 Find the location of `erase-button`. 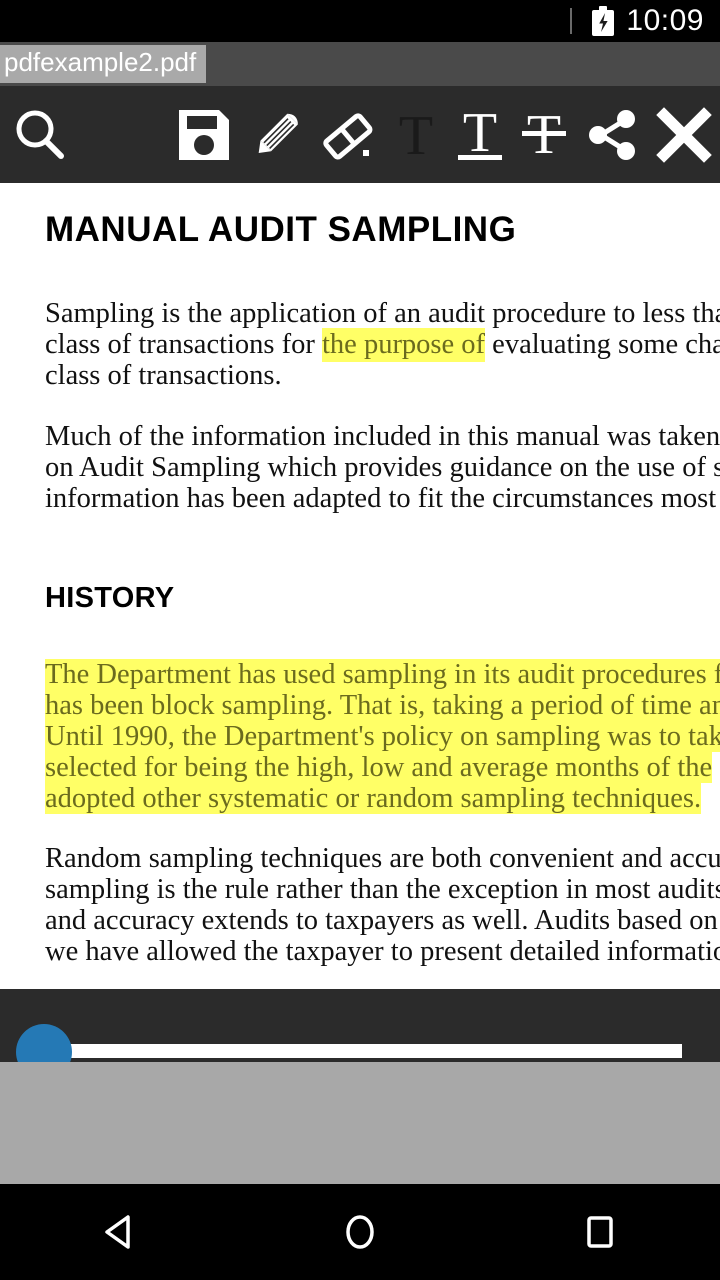

erase-button is located at coordinates (348, 134).